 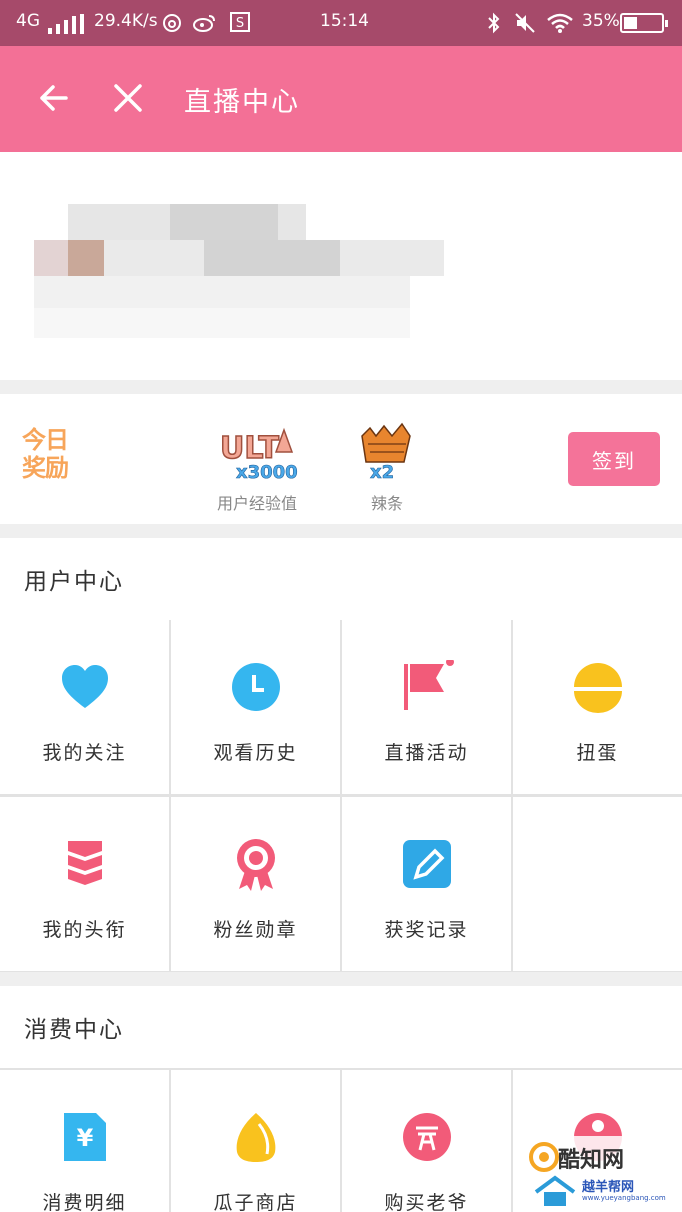 What do you see at coordinates (84, 753) in the screenshot?
I see `grid-item-label: 我的关注` at bounding box center [84, 753].